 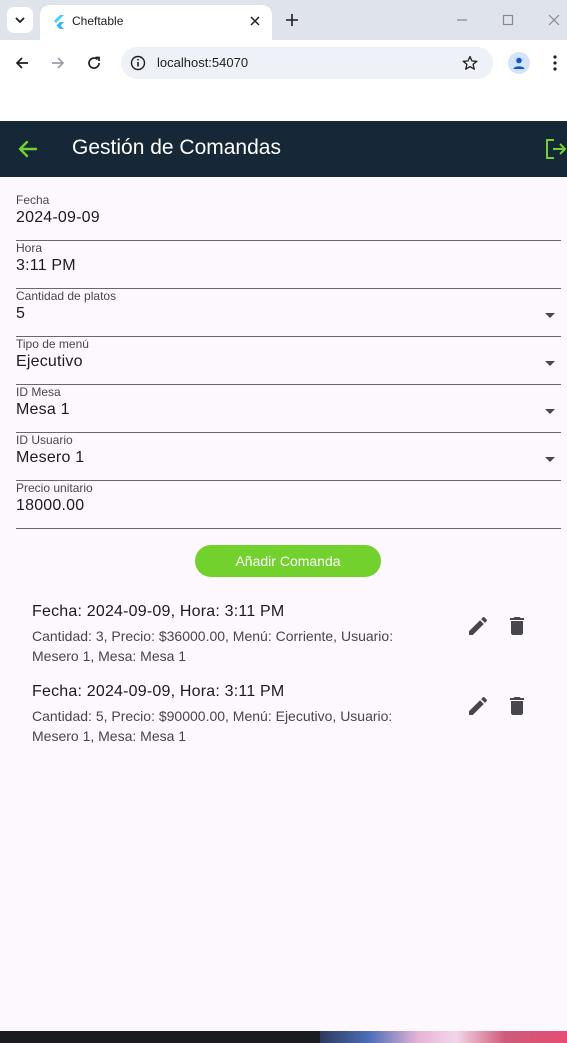 I want to click on arrow-left-icon, so click(x=21, y=63).